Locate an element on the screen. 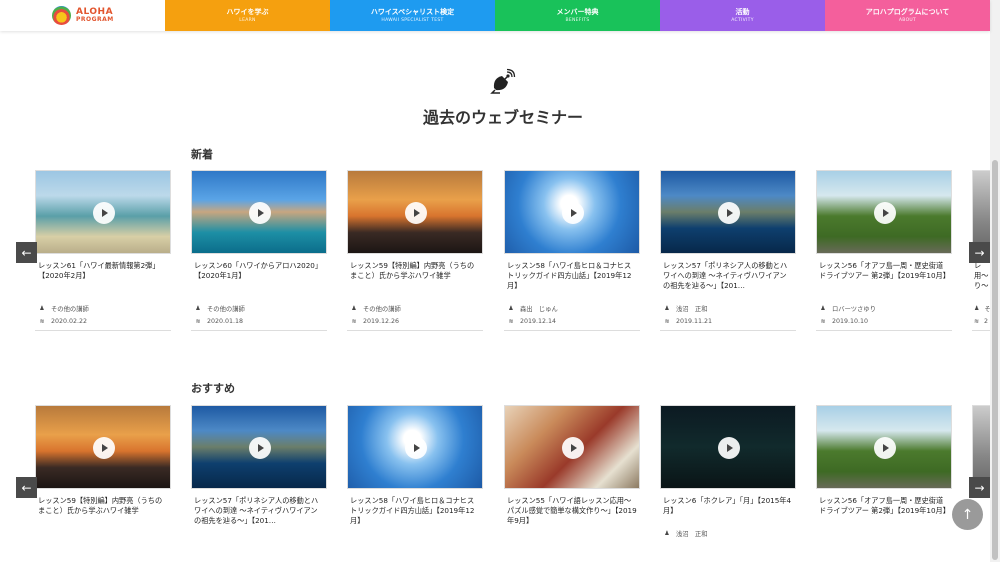 The image size is (1000, 562). webinar-card: レッスン6「ホクレア」「月」【2015年4月】 ♟ 浅沼 正和 is located at coordinates (728, 471).